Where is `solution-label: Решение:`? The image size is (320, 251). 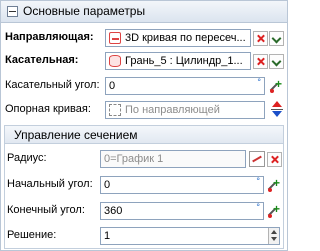
solution-label: Решение: is located at coordinates (32, 235).